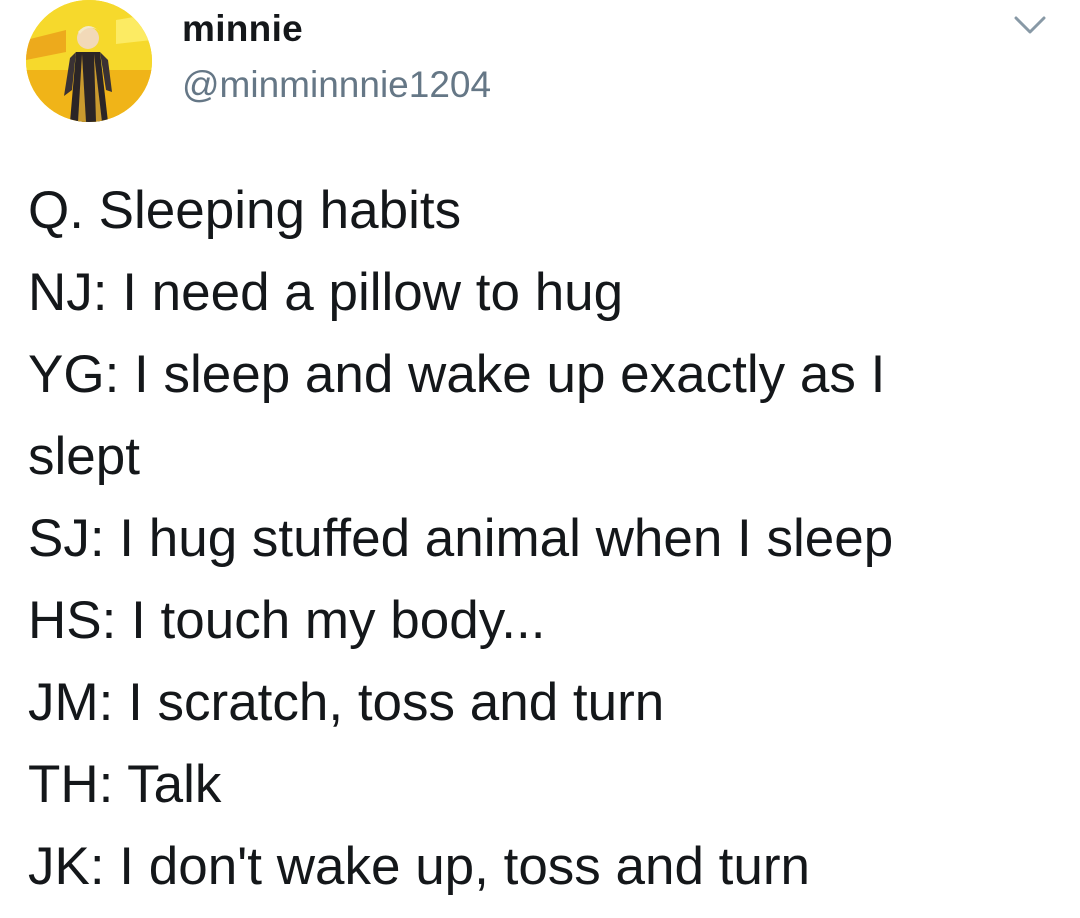 Image resolution: width=1080 pixels, height=918 pixels. Describe the element at coordinates (84, 456) in the screenshot. I see `tweet-line: slept` at that location.